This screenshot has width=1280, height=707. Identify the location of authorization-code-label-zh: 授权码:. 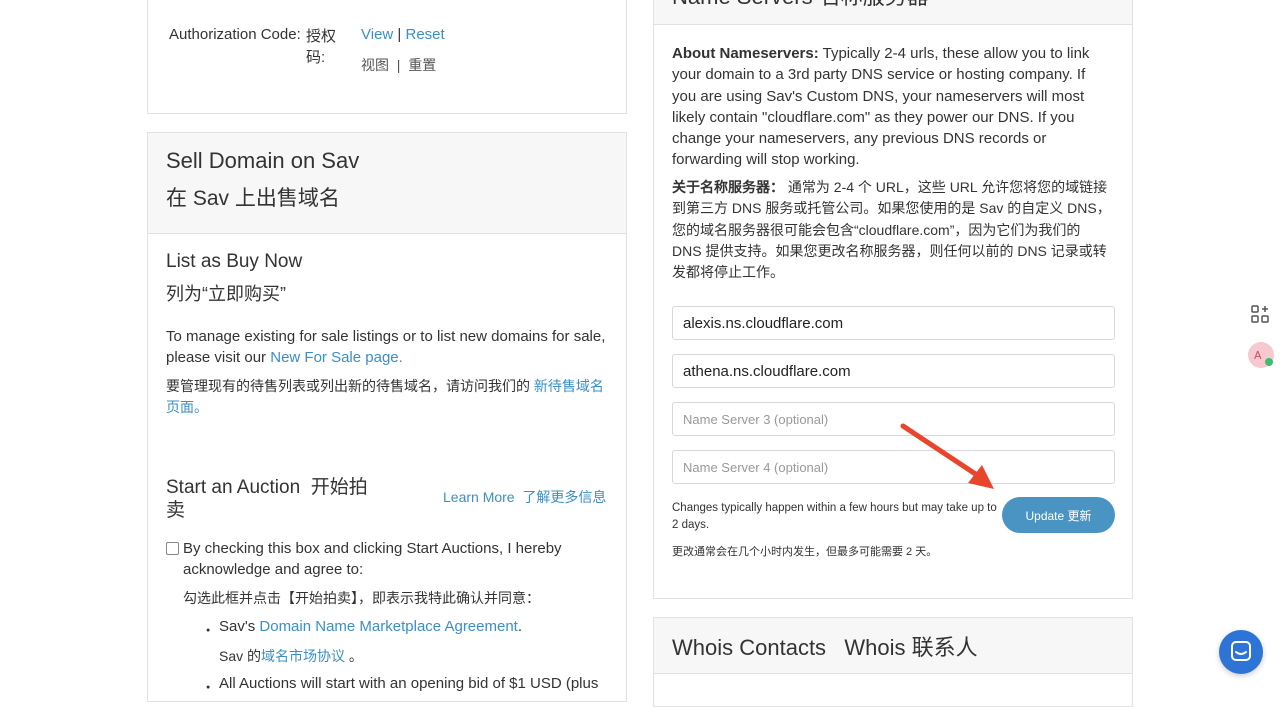
(321, 47).